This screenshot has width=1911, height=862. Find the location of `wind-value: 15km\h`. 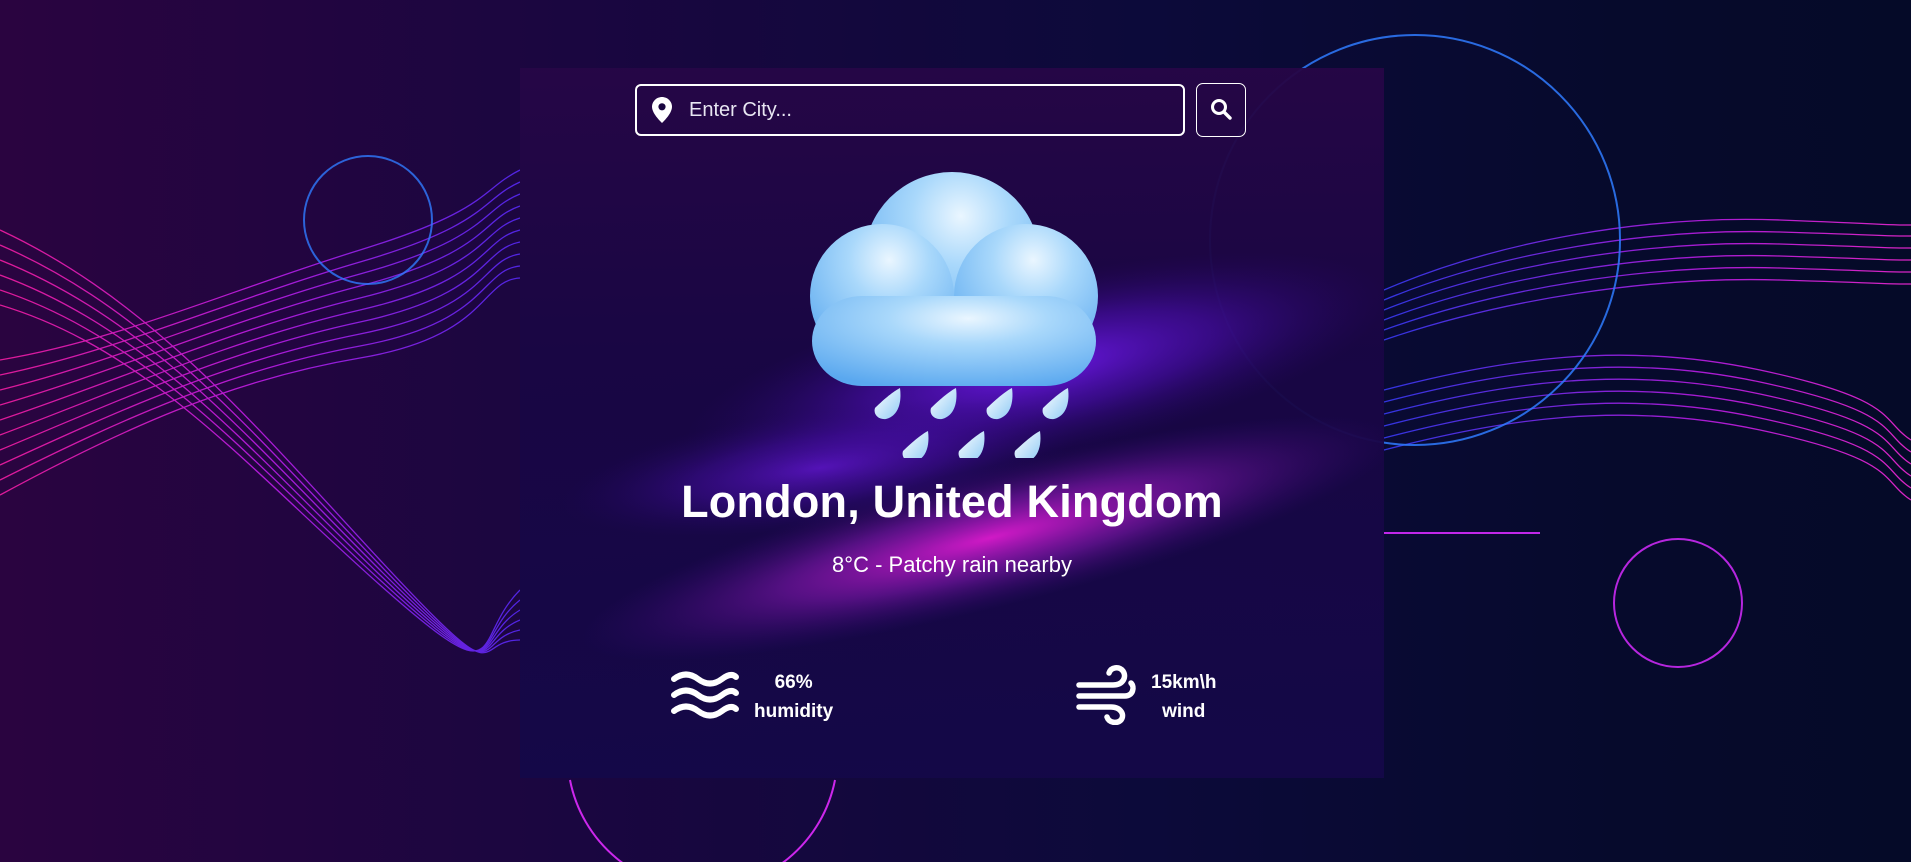

wind-value: 15km\h is located at coordinates (1184, 682).